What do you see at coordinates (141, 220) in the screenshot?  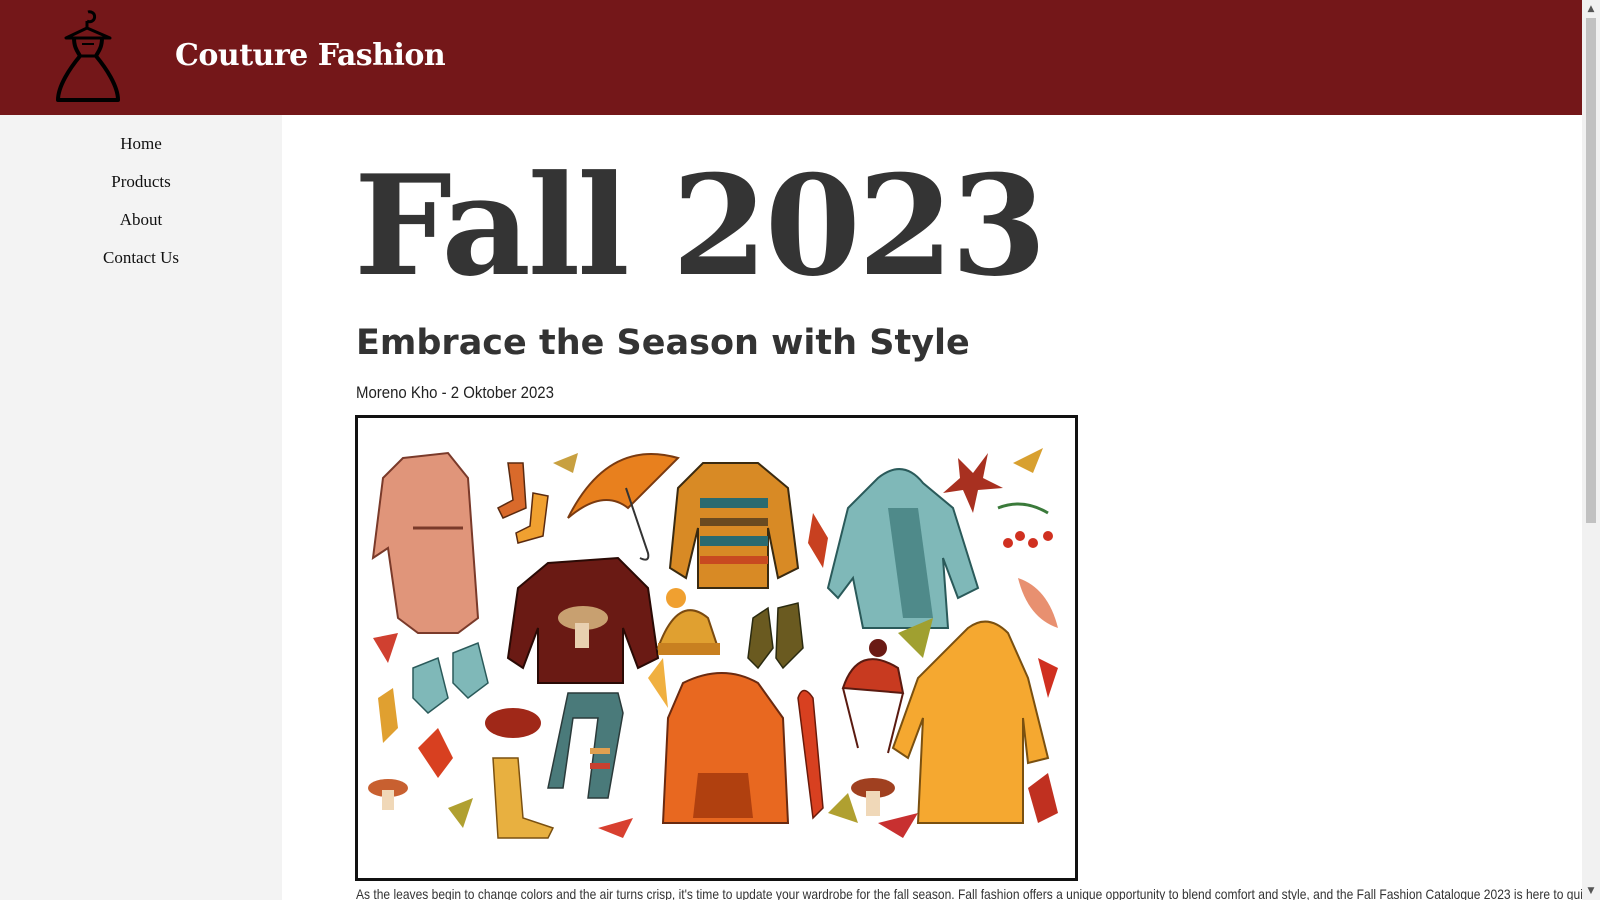 I see `nav-item-about: About` at bounding box center [141, 220].